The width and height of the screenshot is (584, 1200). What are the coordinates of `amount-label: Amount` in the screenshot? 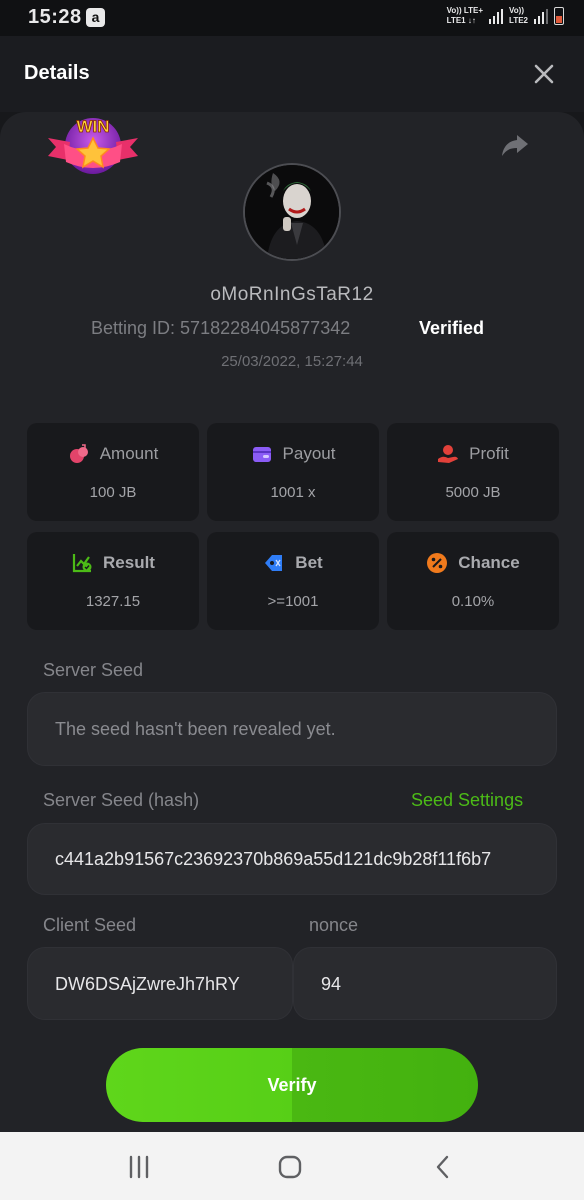 It's located at (129, 453).